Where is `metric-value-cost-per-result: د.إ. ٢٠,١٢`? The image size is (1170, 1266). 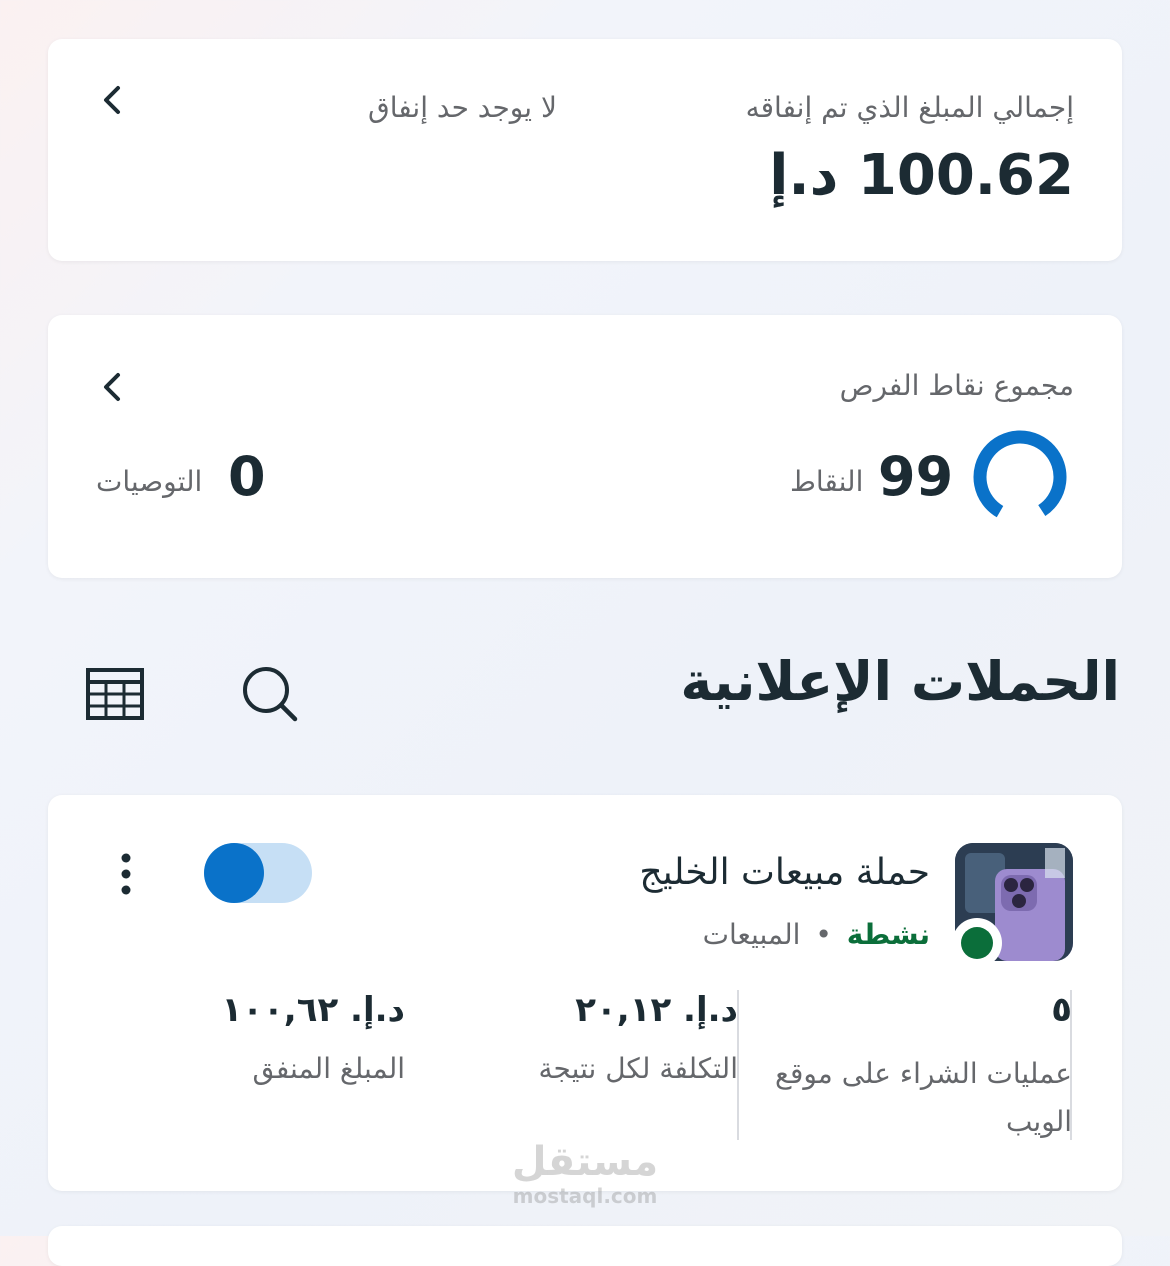 metric-value-cost-per-result: د.إ. ٢٠,١٢ is located at coordinates (656, 1010).